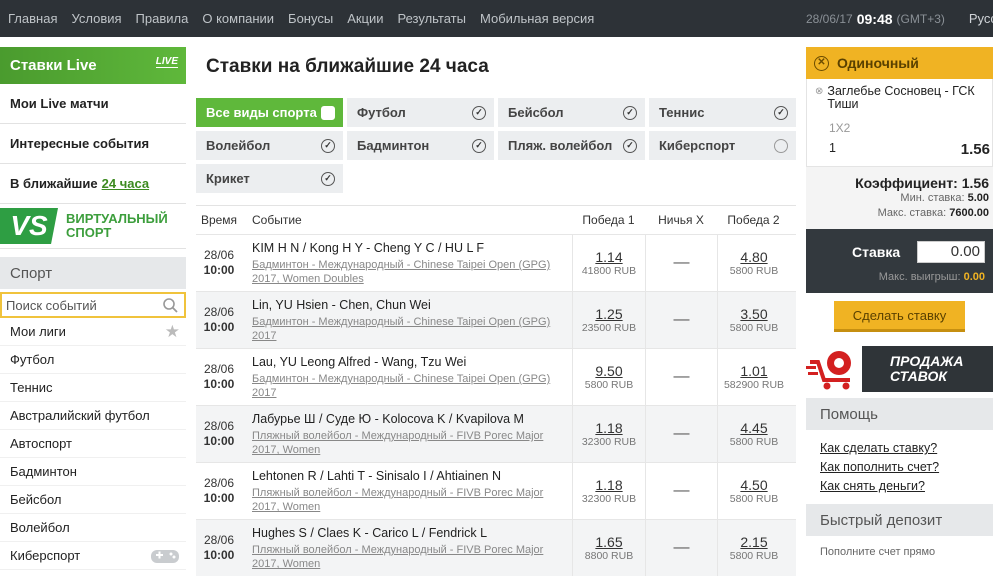 This screenshot has height=576, width=993. I want to click on help-link-top-up: Как пополнить счет?, so click(906, 467).